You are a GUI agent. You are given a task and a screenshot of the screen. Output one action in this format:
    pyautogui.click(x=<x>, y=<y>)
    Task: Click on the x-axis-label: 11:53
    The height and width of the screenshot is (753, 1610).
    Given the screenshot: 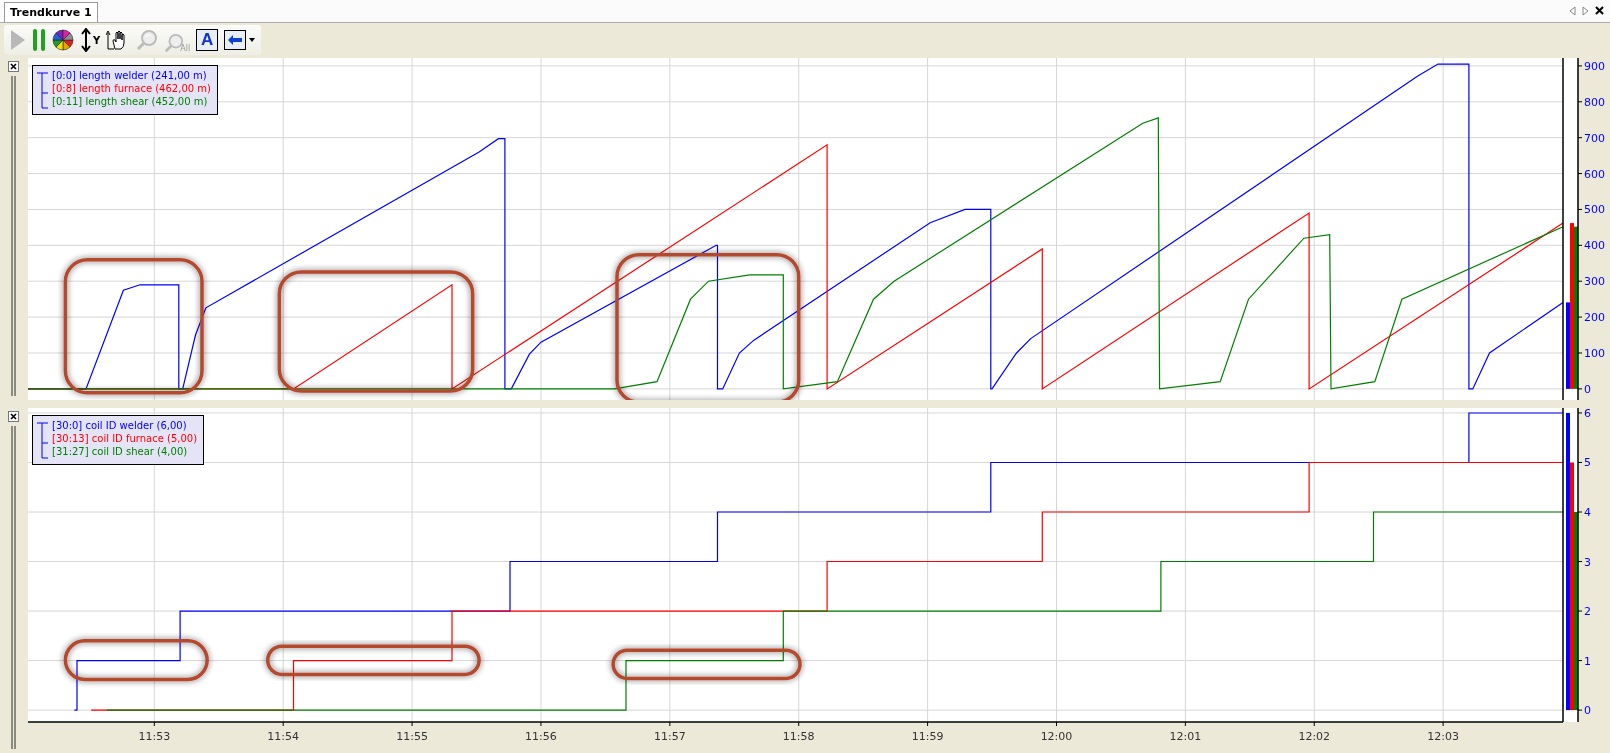 What is the action you would take?
    pyautogui.click(x=154, y=736)
    